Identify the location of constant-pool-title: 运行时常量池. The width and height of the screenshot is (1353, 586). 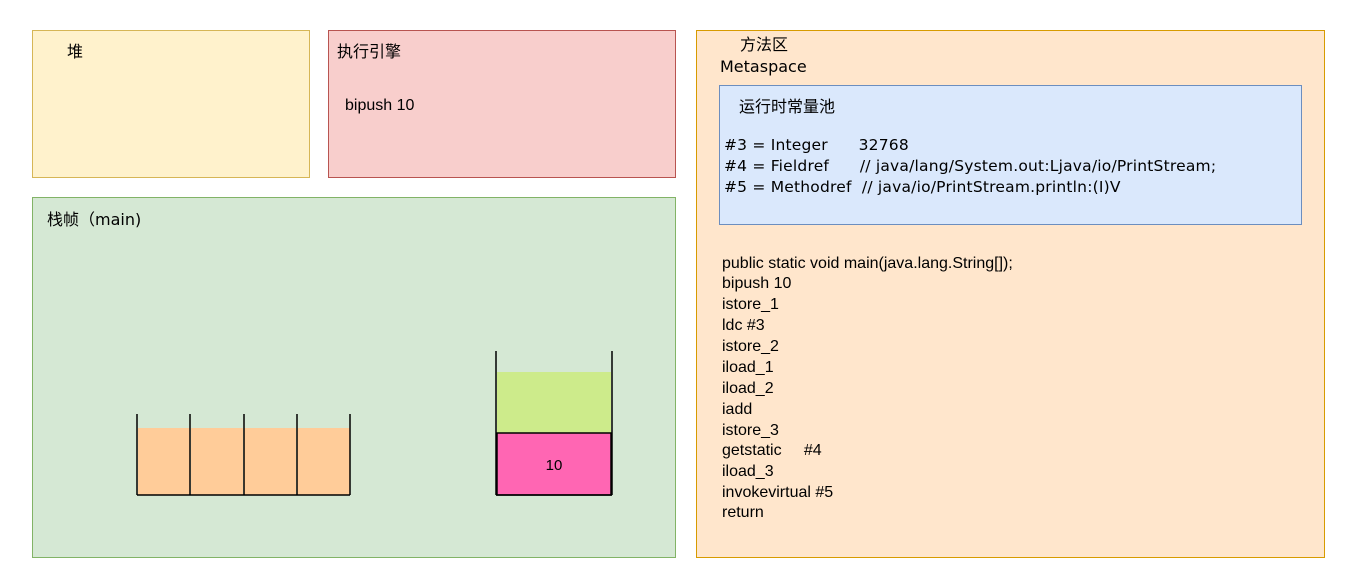
(787, 106).